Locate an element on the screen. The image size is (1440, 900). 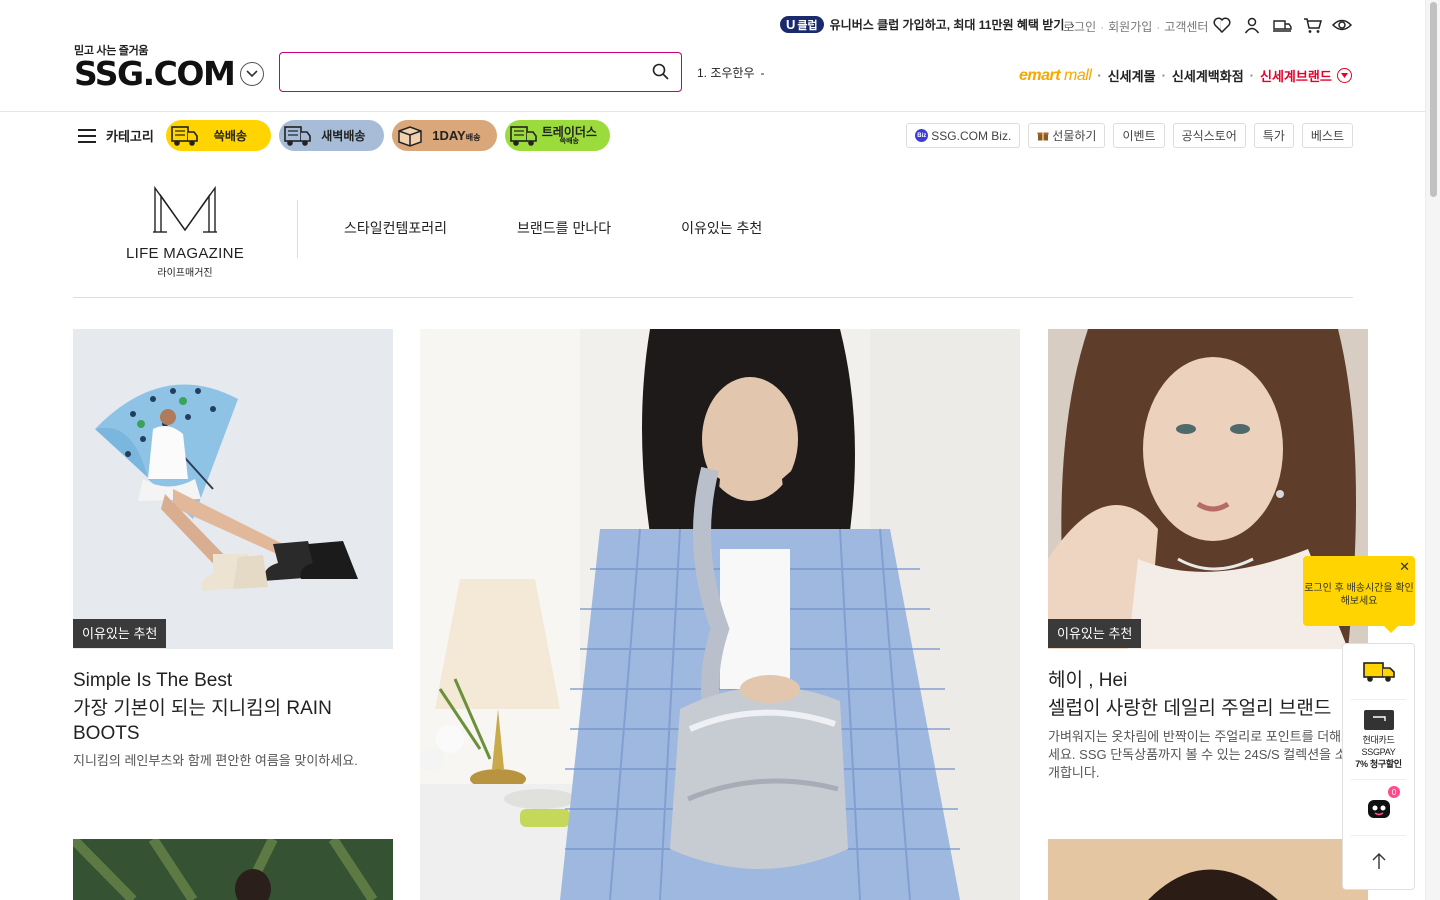
delivery-time-tooltip: ✕ 로그인 후 배송시간을 확인해보세요 is located at coordinates (1359, 594).